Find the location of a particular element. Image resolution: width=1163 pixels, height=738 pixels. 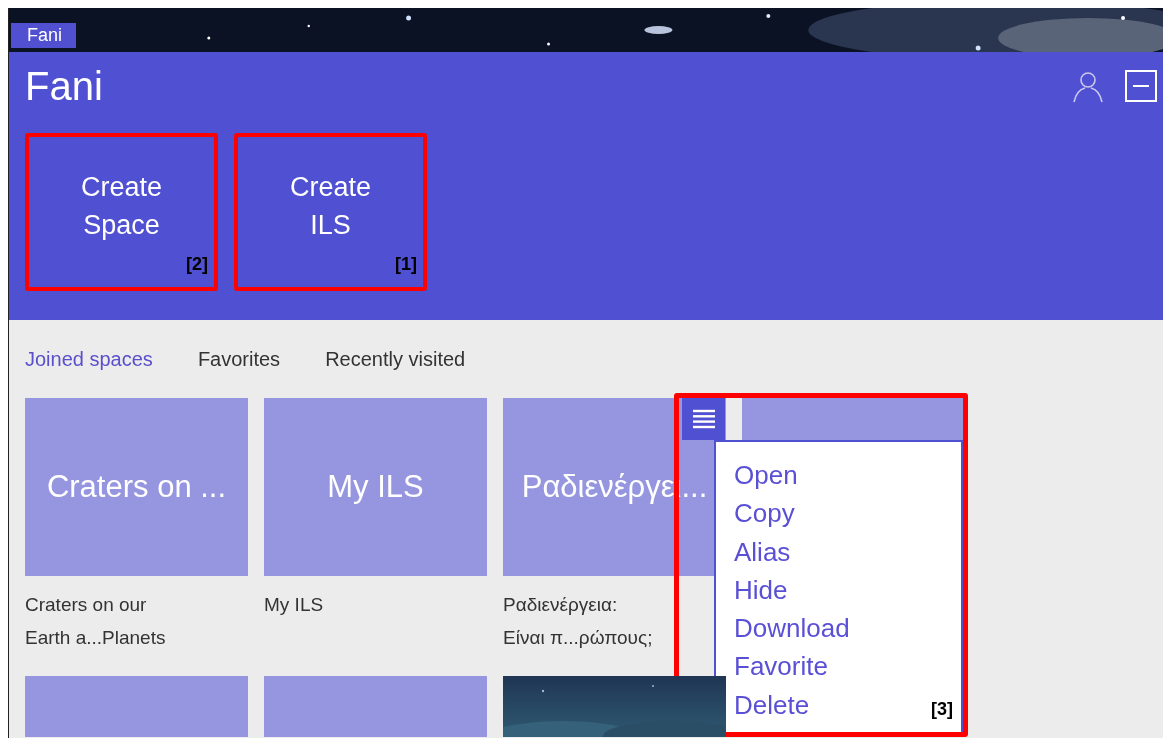

tile-caption: Craters on our is located at coordinates (86, 605).